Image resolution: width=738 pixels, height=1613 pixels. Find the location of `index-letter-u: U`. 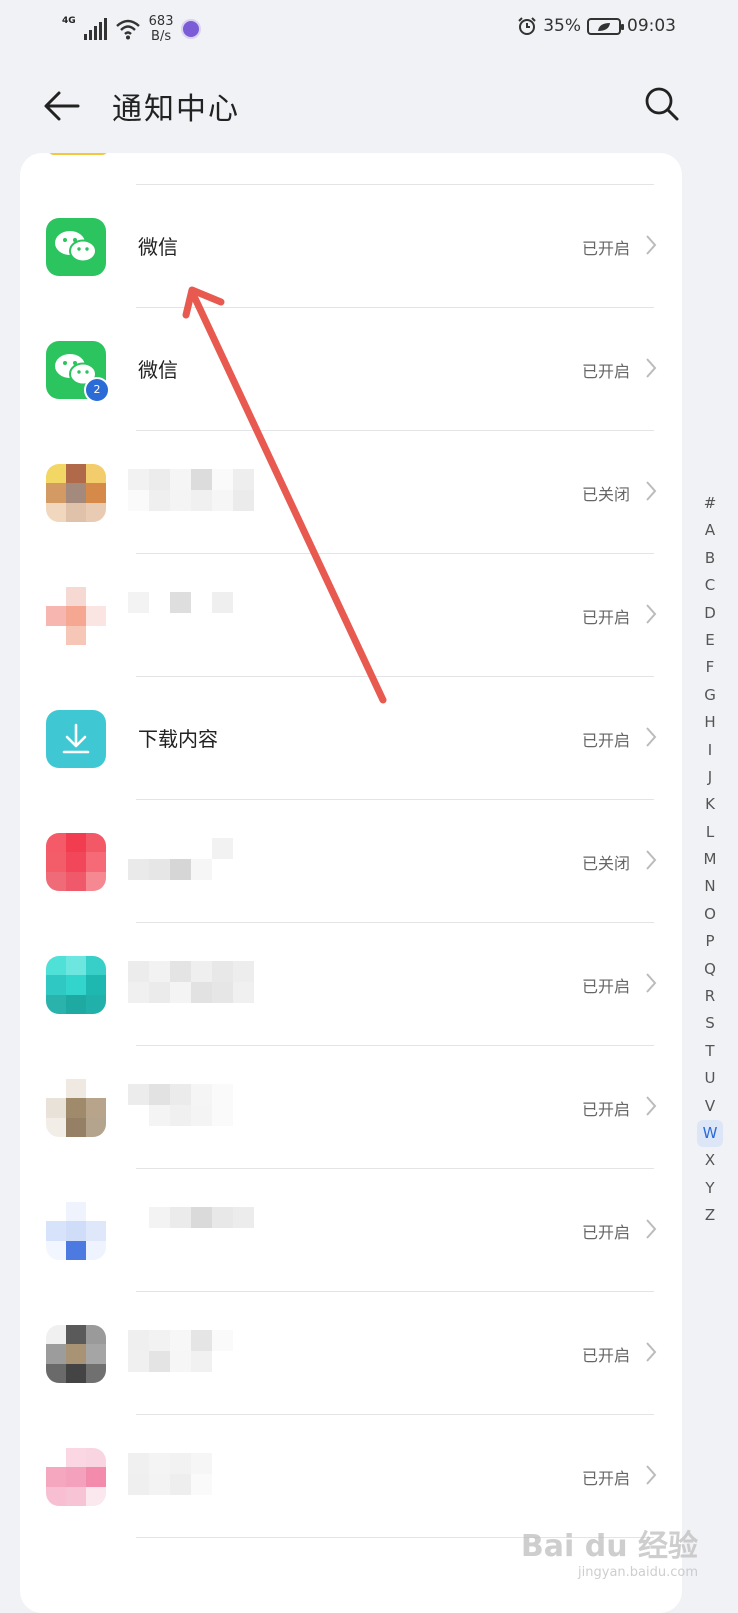

index-letter-u: U is located at coordinates (710, 1078).